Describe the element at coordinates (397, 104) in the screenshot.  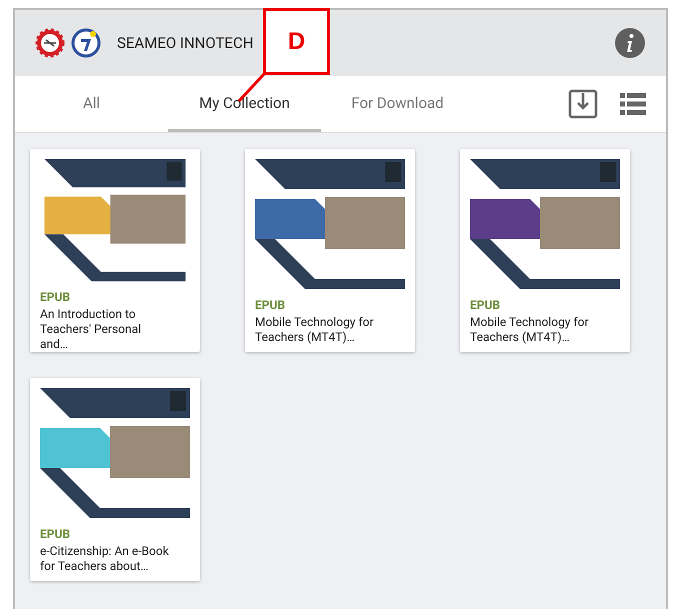
I see `tab: For Download` at that location.